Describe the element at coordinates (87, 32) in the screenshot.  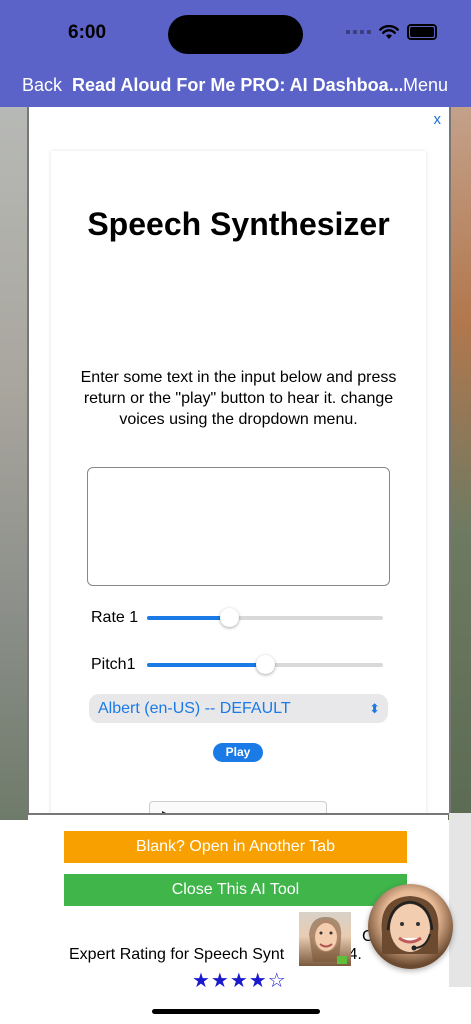
I see `status-time: 6:00` at that location.